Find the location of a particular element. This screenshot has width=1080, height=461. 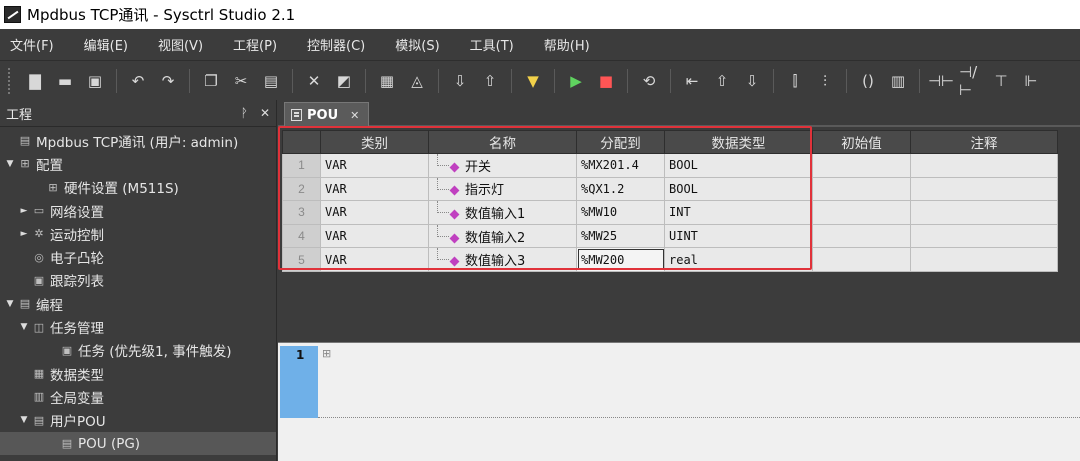

tree-item: ▼ ⊞ 配置 is located at coordinates (138, 163).